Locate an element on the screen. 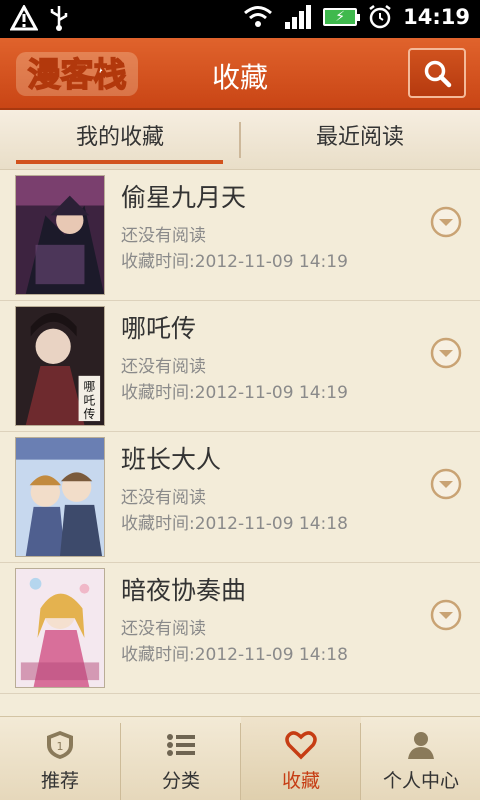 The width and height of the screenshot is (480, 800). bottom-navigation: 1 推荐 分类 收藏 个人中心 is located at coordinates (240, 758).